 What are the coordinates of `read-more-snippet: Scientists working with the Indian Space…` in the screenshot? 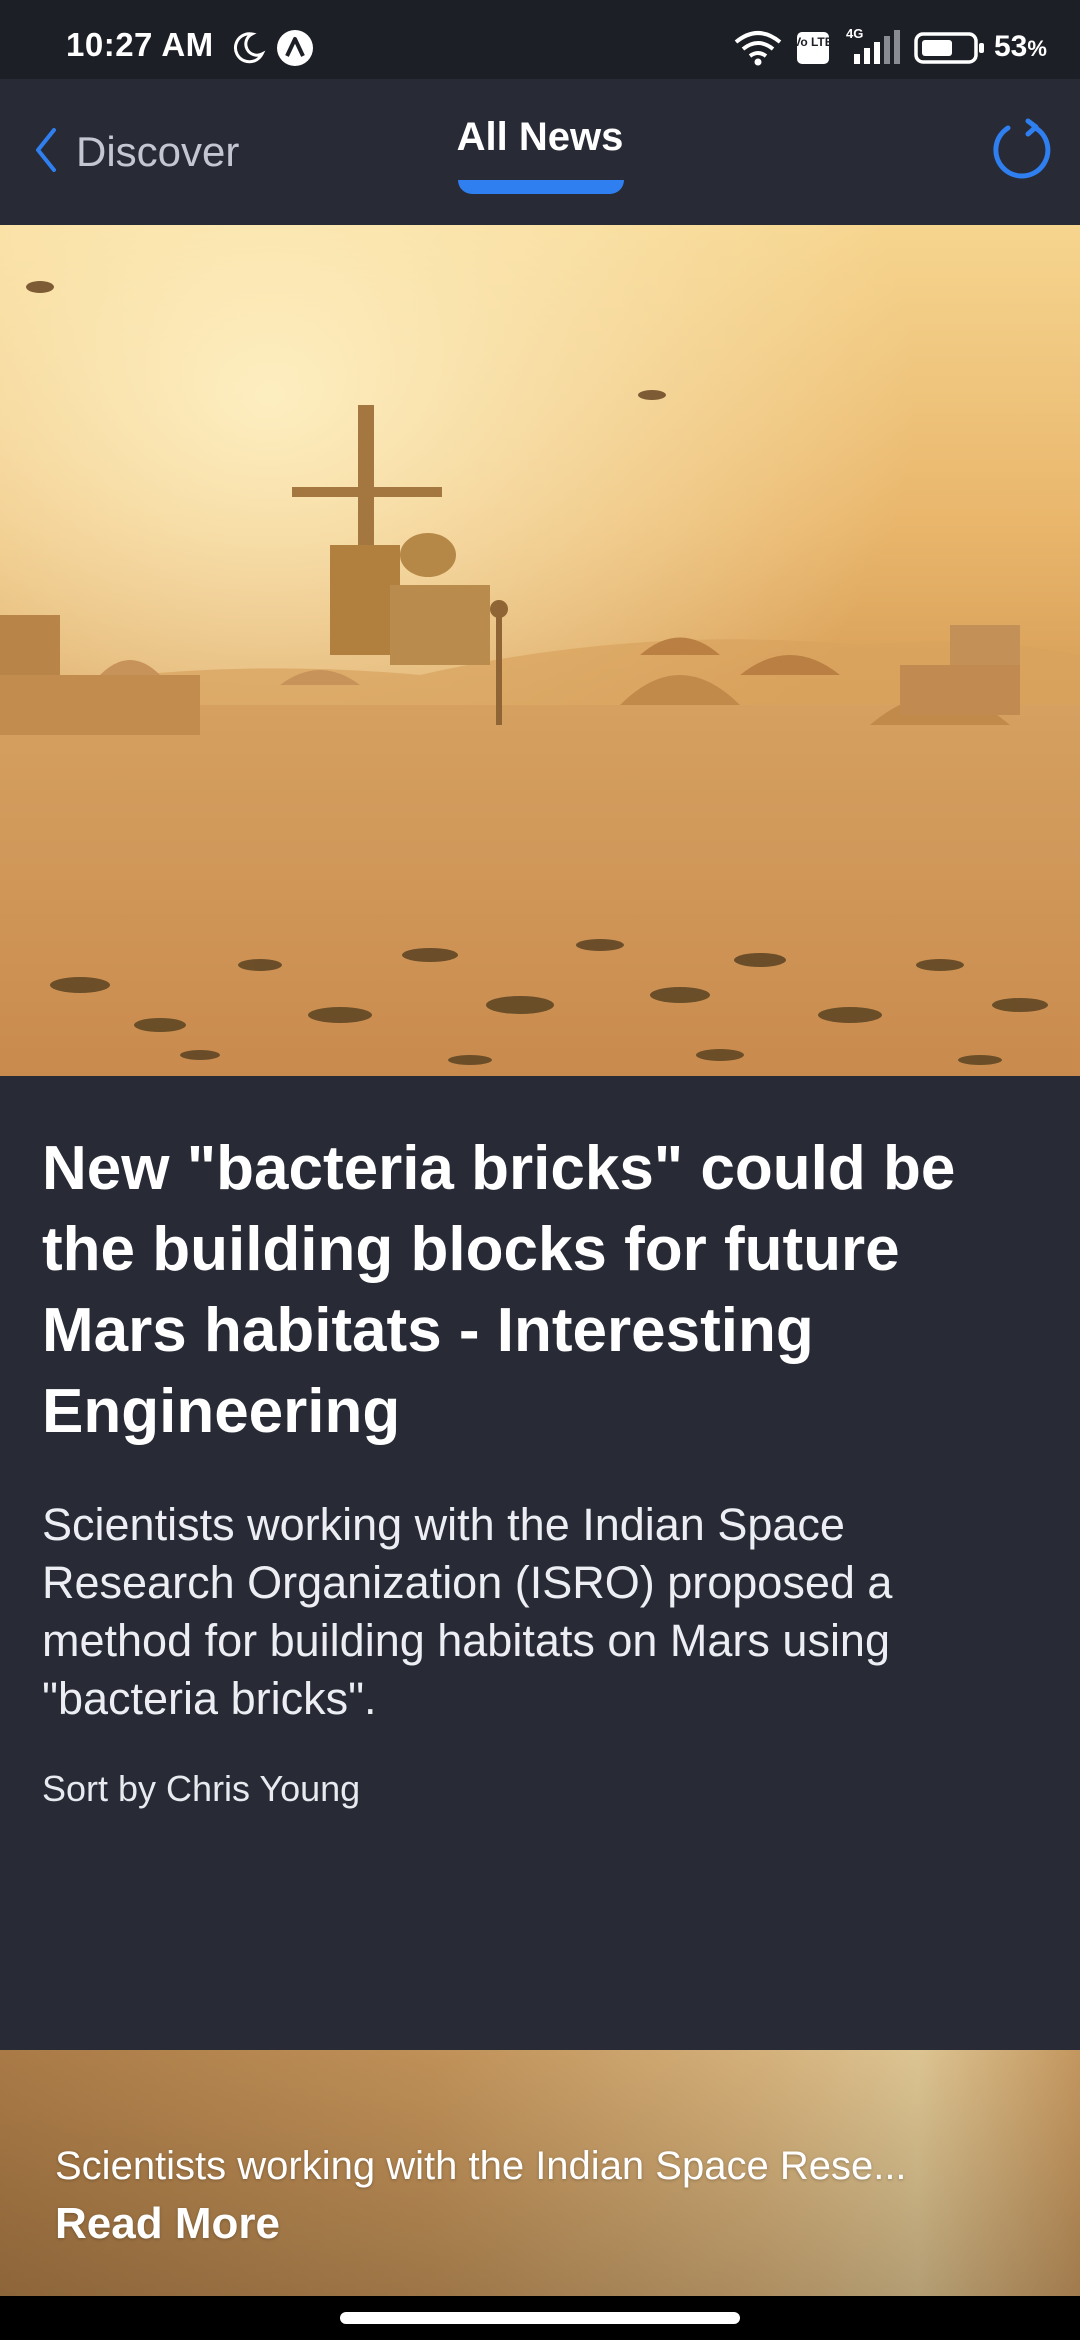 It's located at (481, 2166).